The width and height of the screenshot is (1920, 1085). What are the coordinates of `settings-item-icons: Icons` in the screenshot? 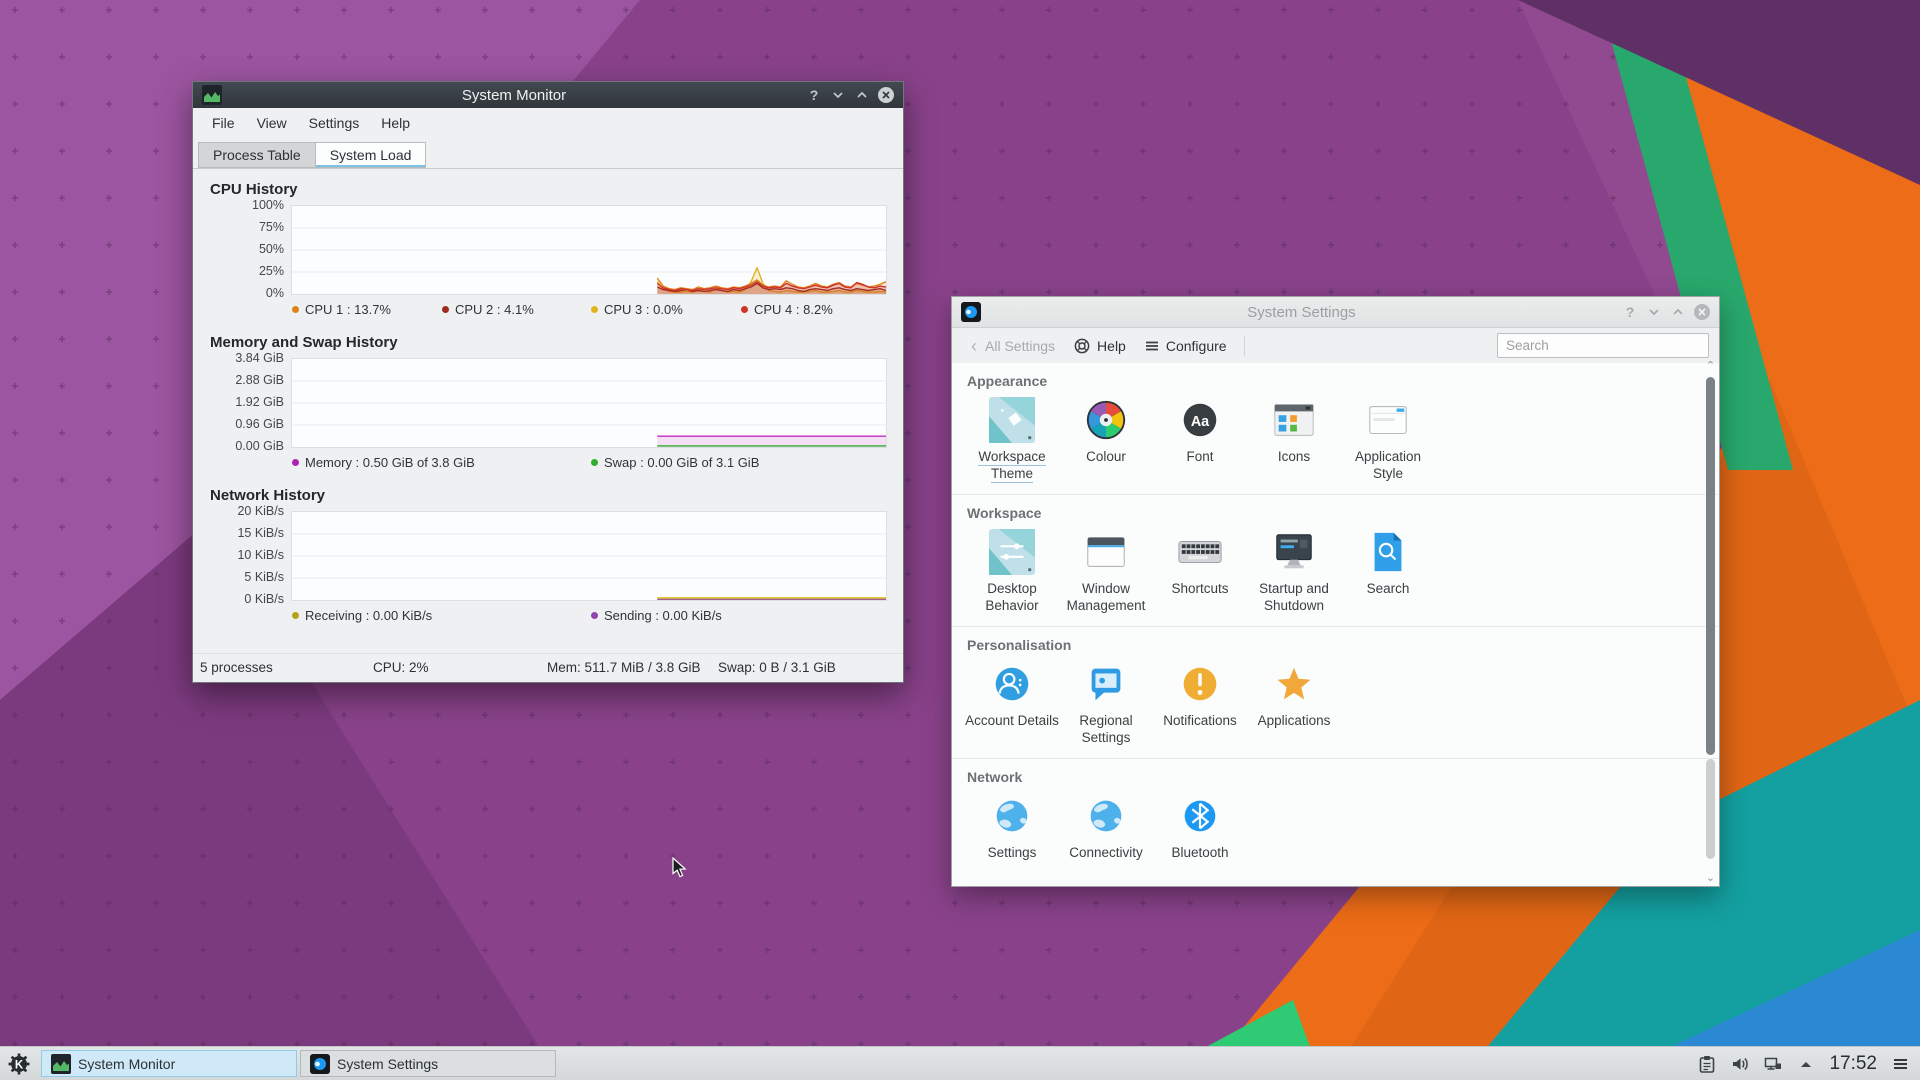 It's located at (1294, 445).